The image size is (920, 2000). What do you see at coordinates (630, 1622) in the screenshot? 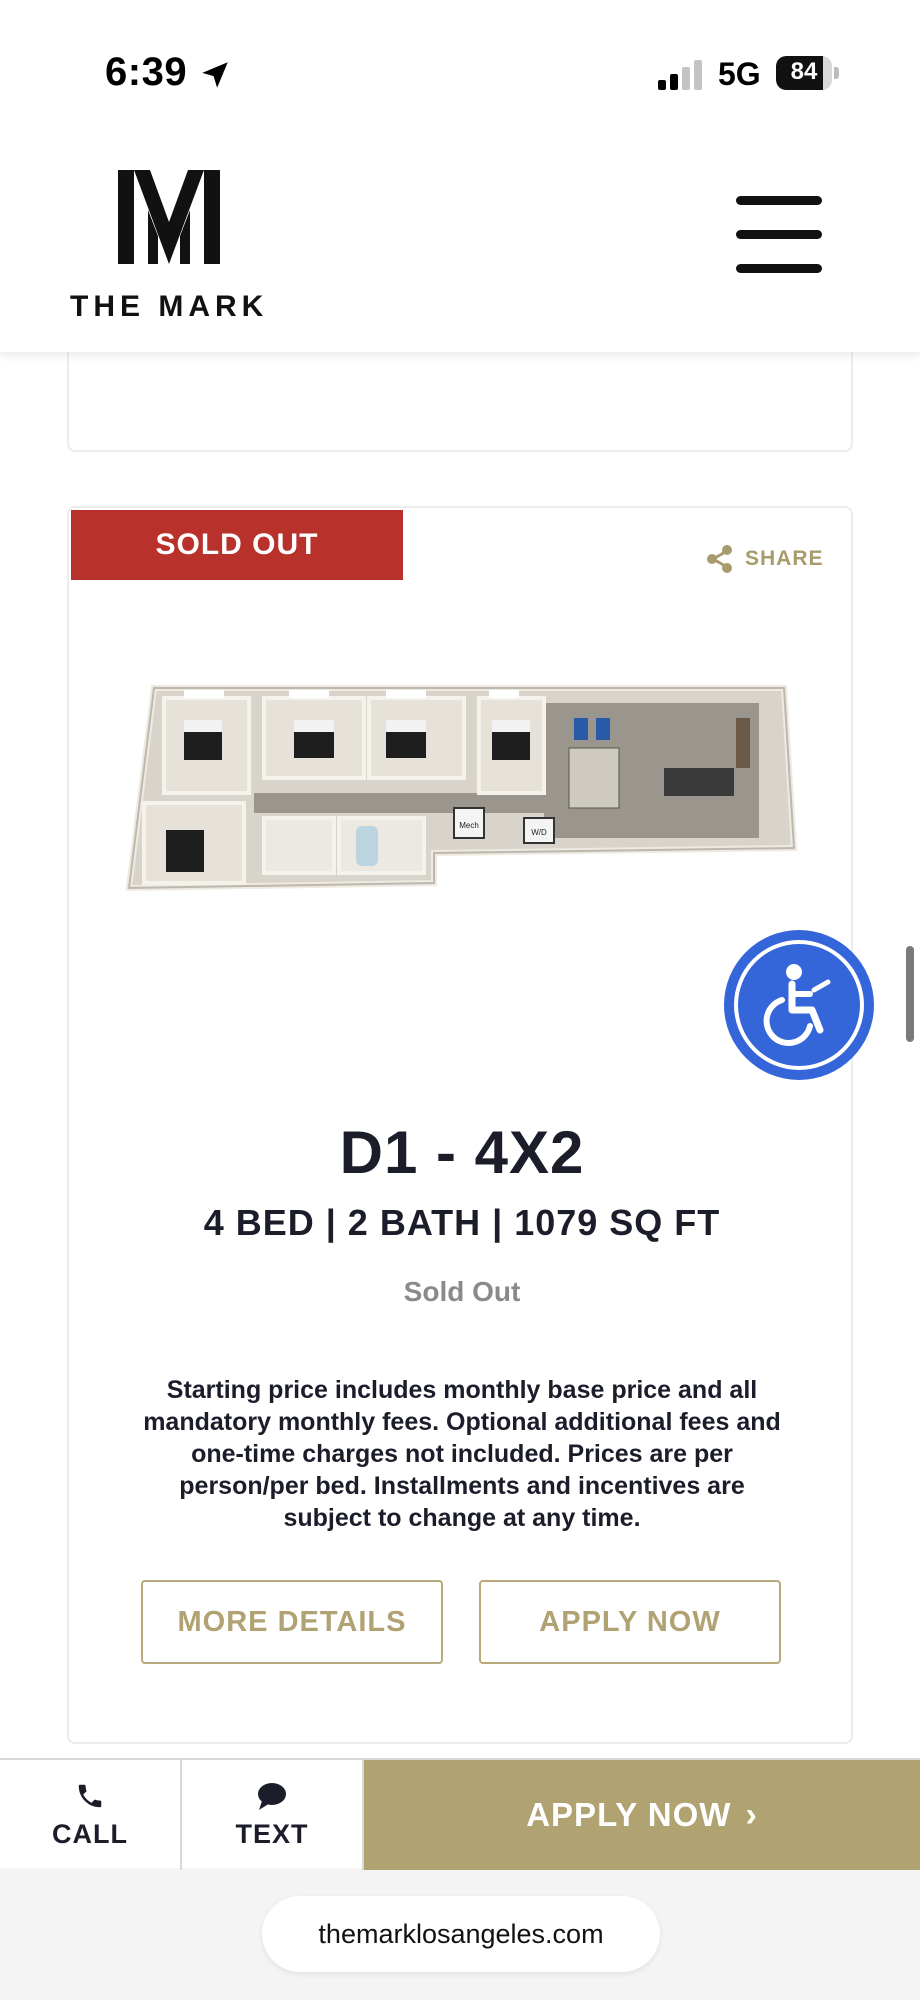
I see `apply-now-card-button: APPLY NOW` at bounding box center [630, 1622].